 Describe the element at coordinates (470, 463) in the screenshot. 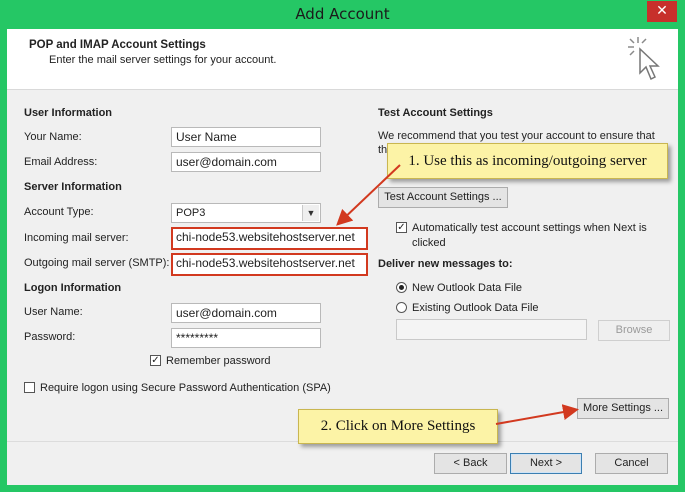

I see `back-button: < Back` at that location.